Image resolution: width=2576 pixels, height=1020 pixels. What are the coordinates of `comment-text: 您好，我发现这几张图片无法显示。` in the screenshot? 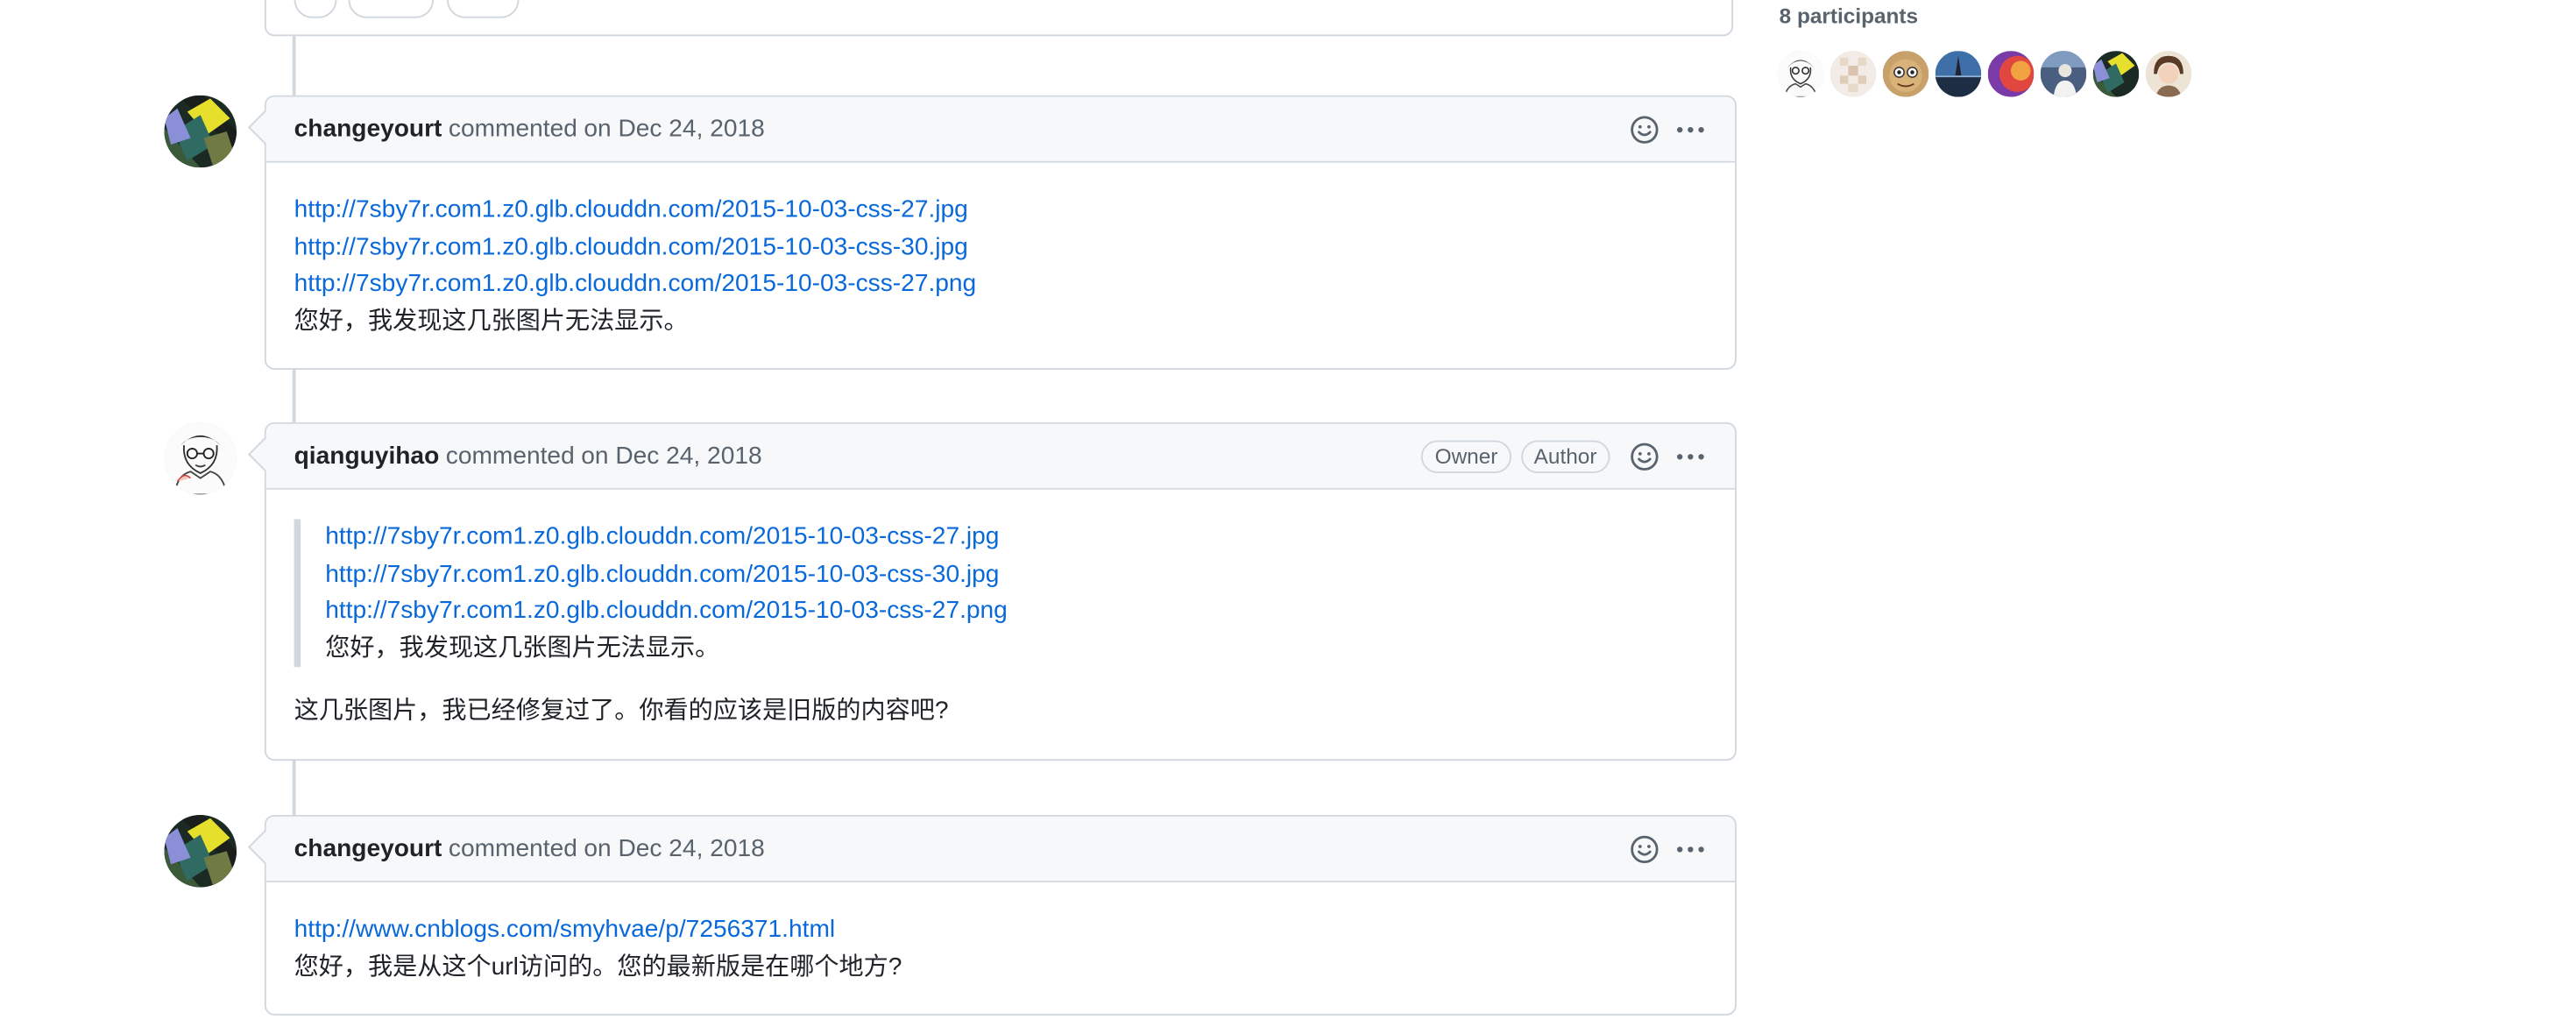 It's located at (491, 320).